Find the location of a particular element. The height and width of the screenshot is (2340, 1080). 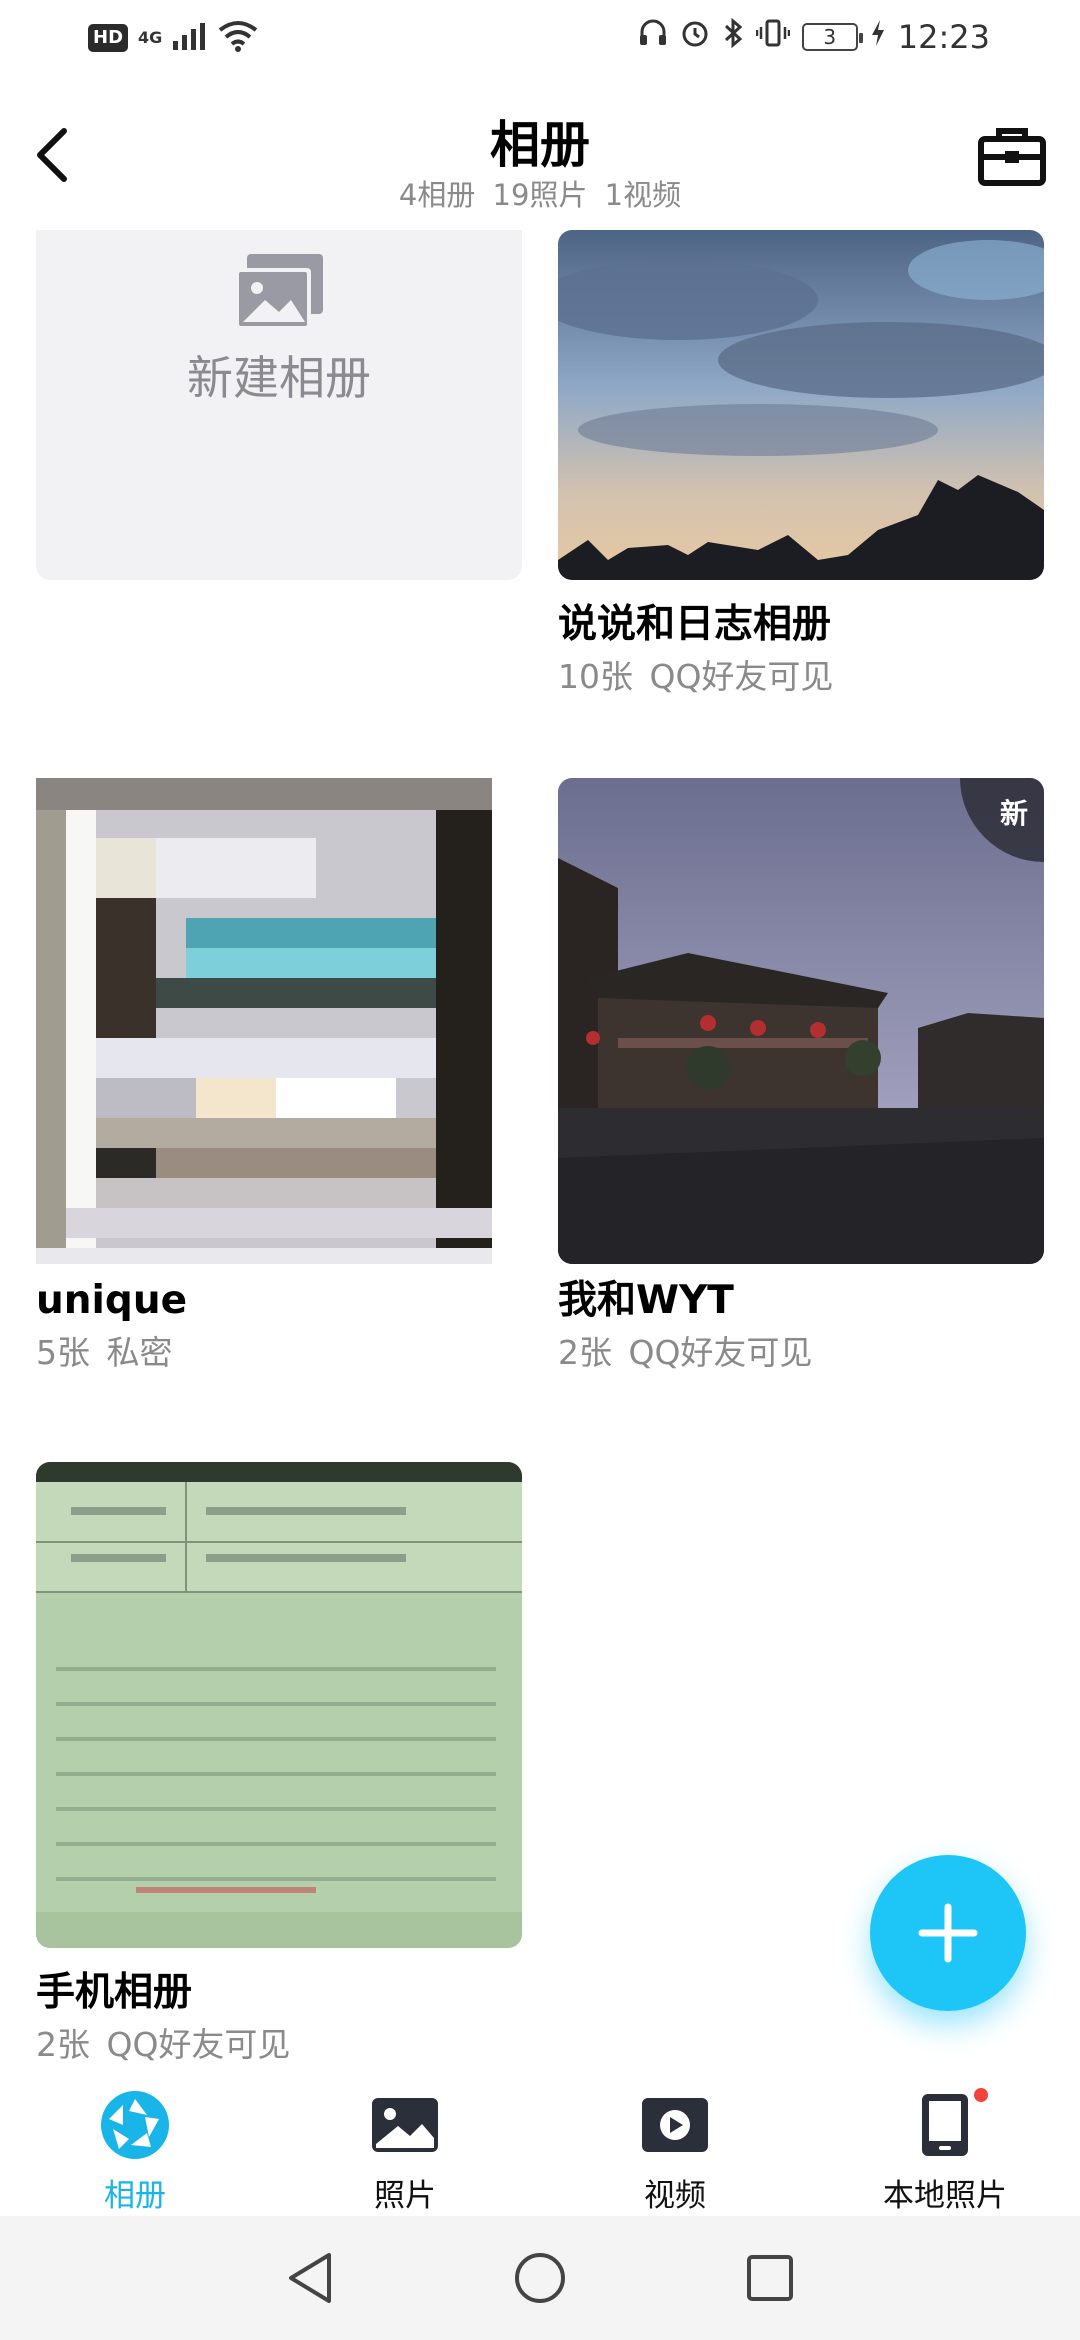

tab-photos: 照片 is located at coordinates (405, 2148).